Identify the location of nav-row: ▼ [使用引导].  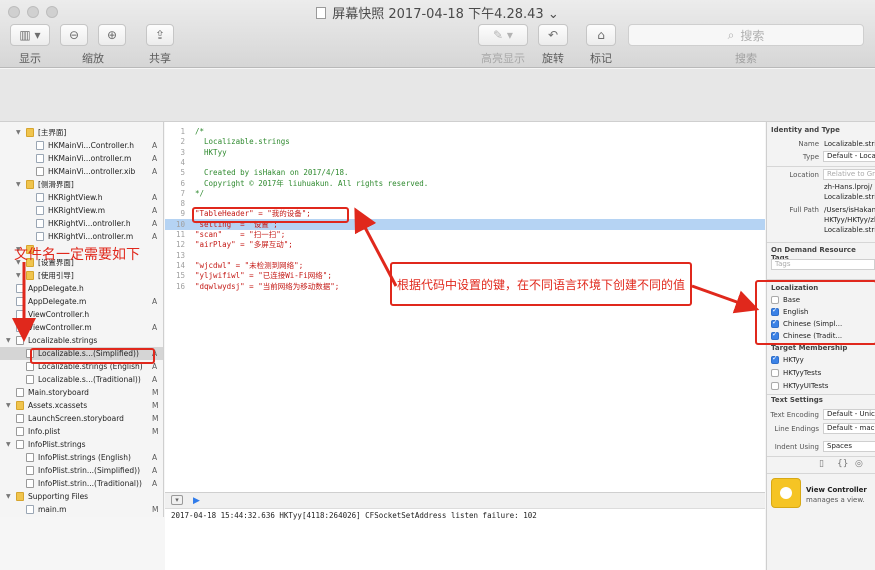
(81, 275).